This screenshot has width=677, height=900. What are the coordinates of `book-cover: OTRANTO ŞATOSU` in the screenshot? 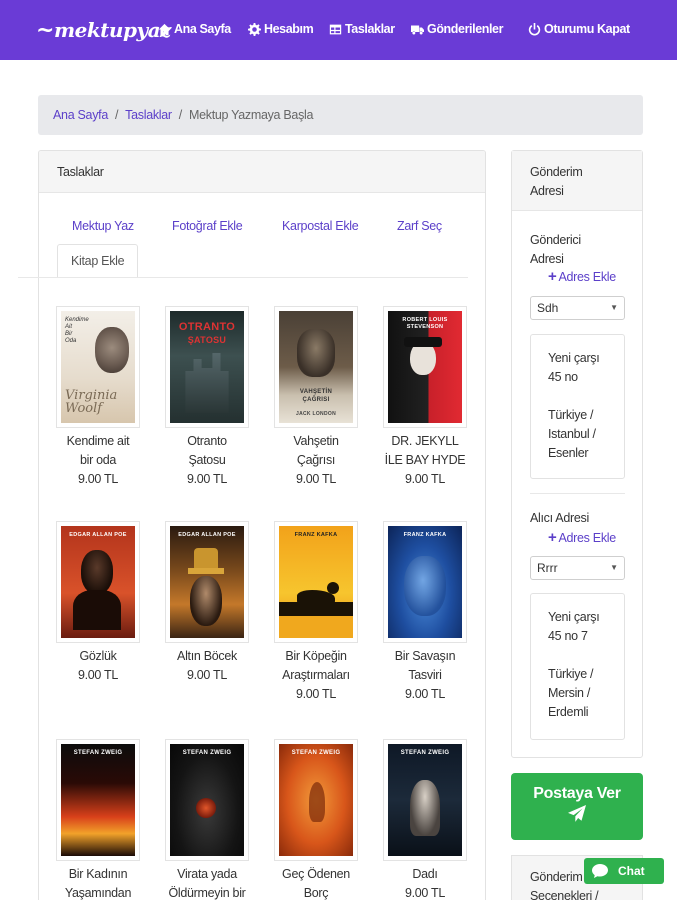 It's located at (207, 367).